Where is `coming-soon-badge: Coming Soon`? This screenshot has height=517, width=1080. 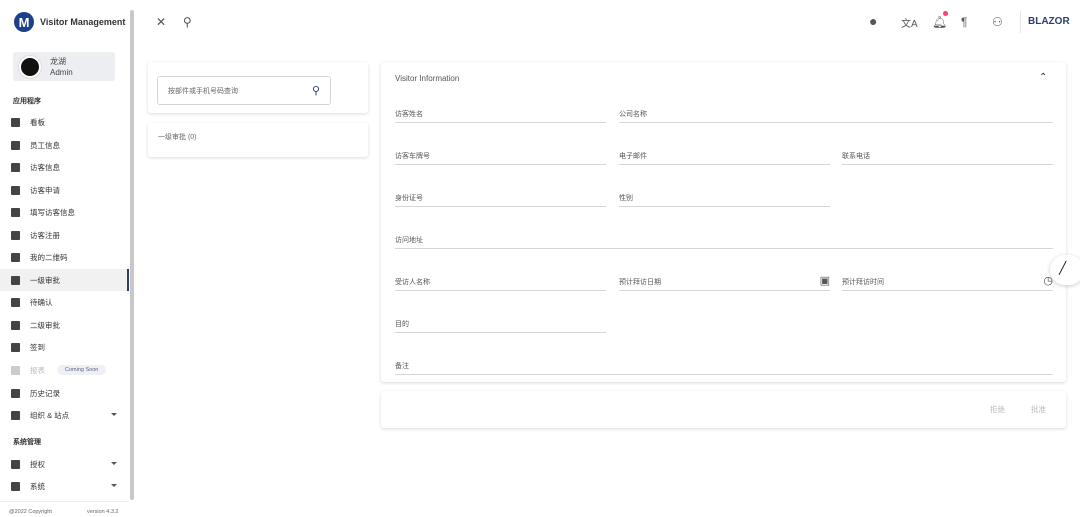
coming-soon-badge: Coming Soon is located at coordinates (82, 370).